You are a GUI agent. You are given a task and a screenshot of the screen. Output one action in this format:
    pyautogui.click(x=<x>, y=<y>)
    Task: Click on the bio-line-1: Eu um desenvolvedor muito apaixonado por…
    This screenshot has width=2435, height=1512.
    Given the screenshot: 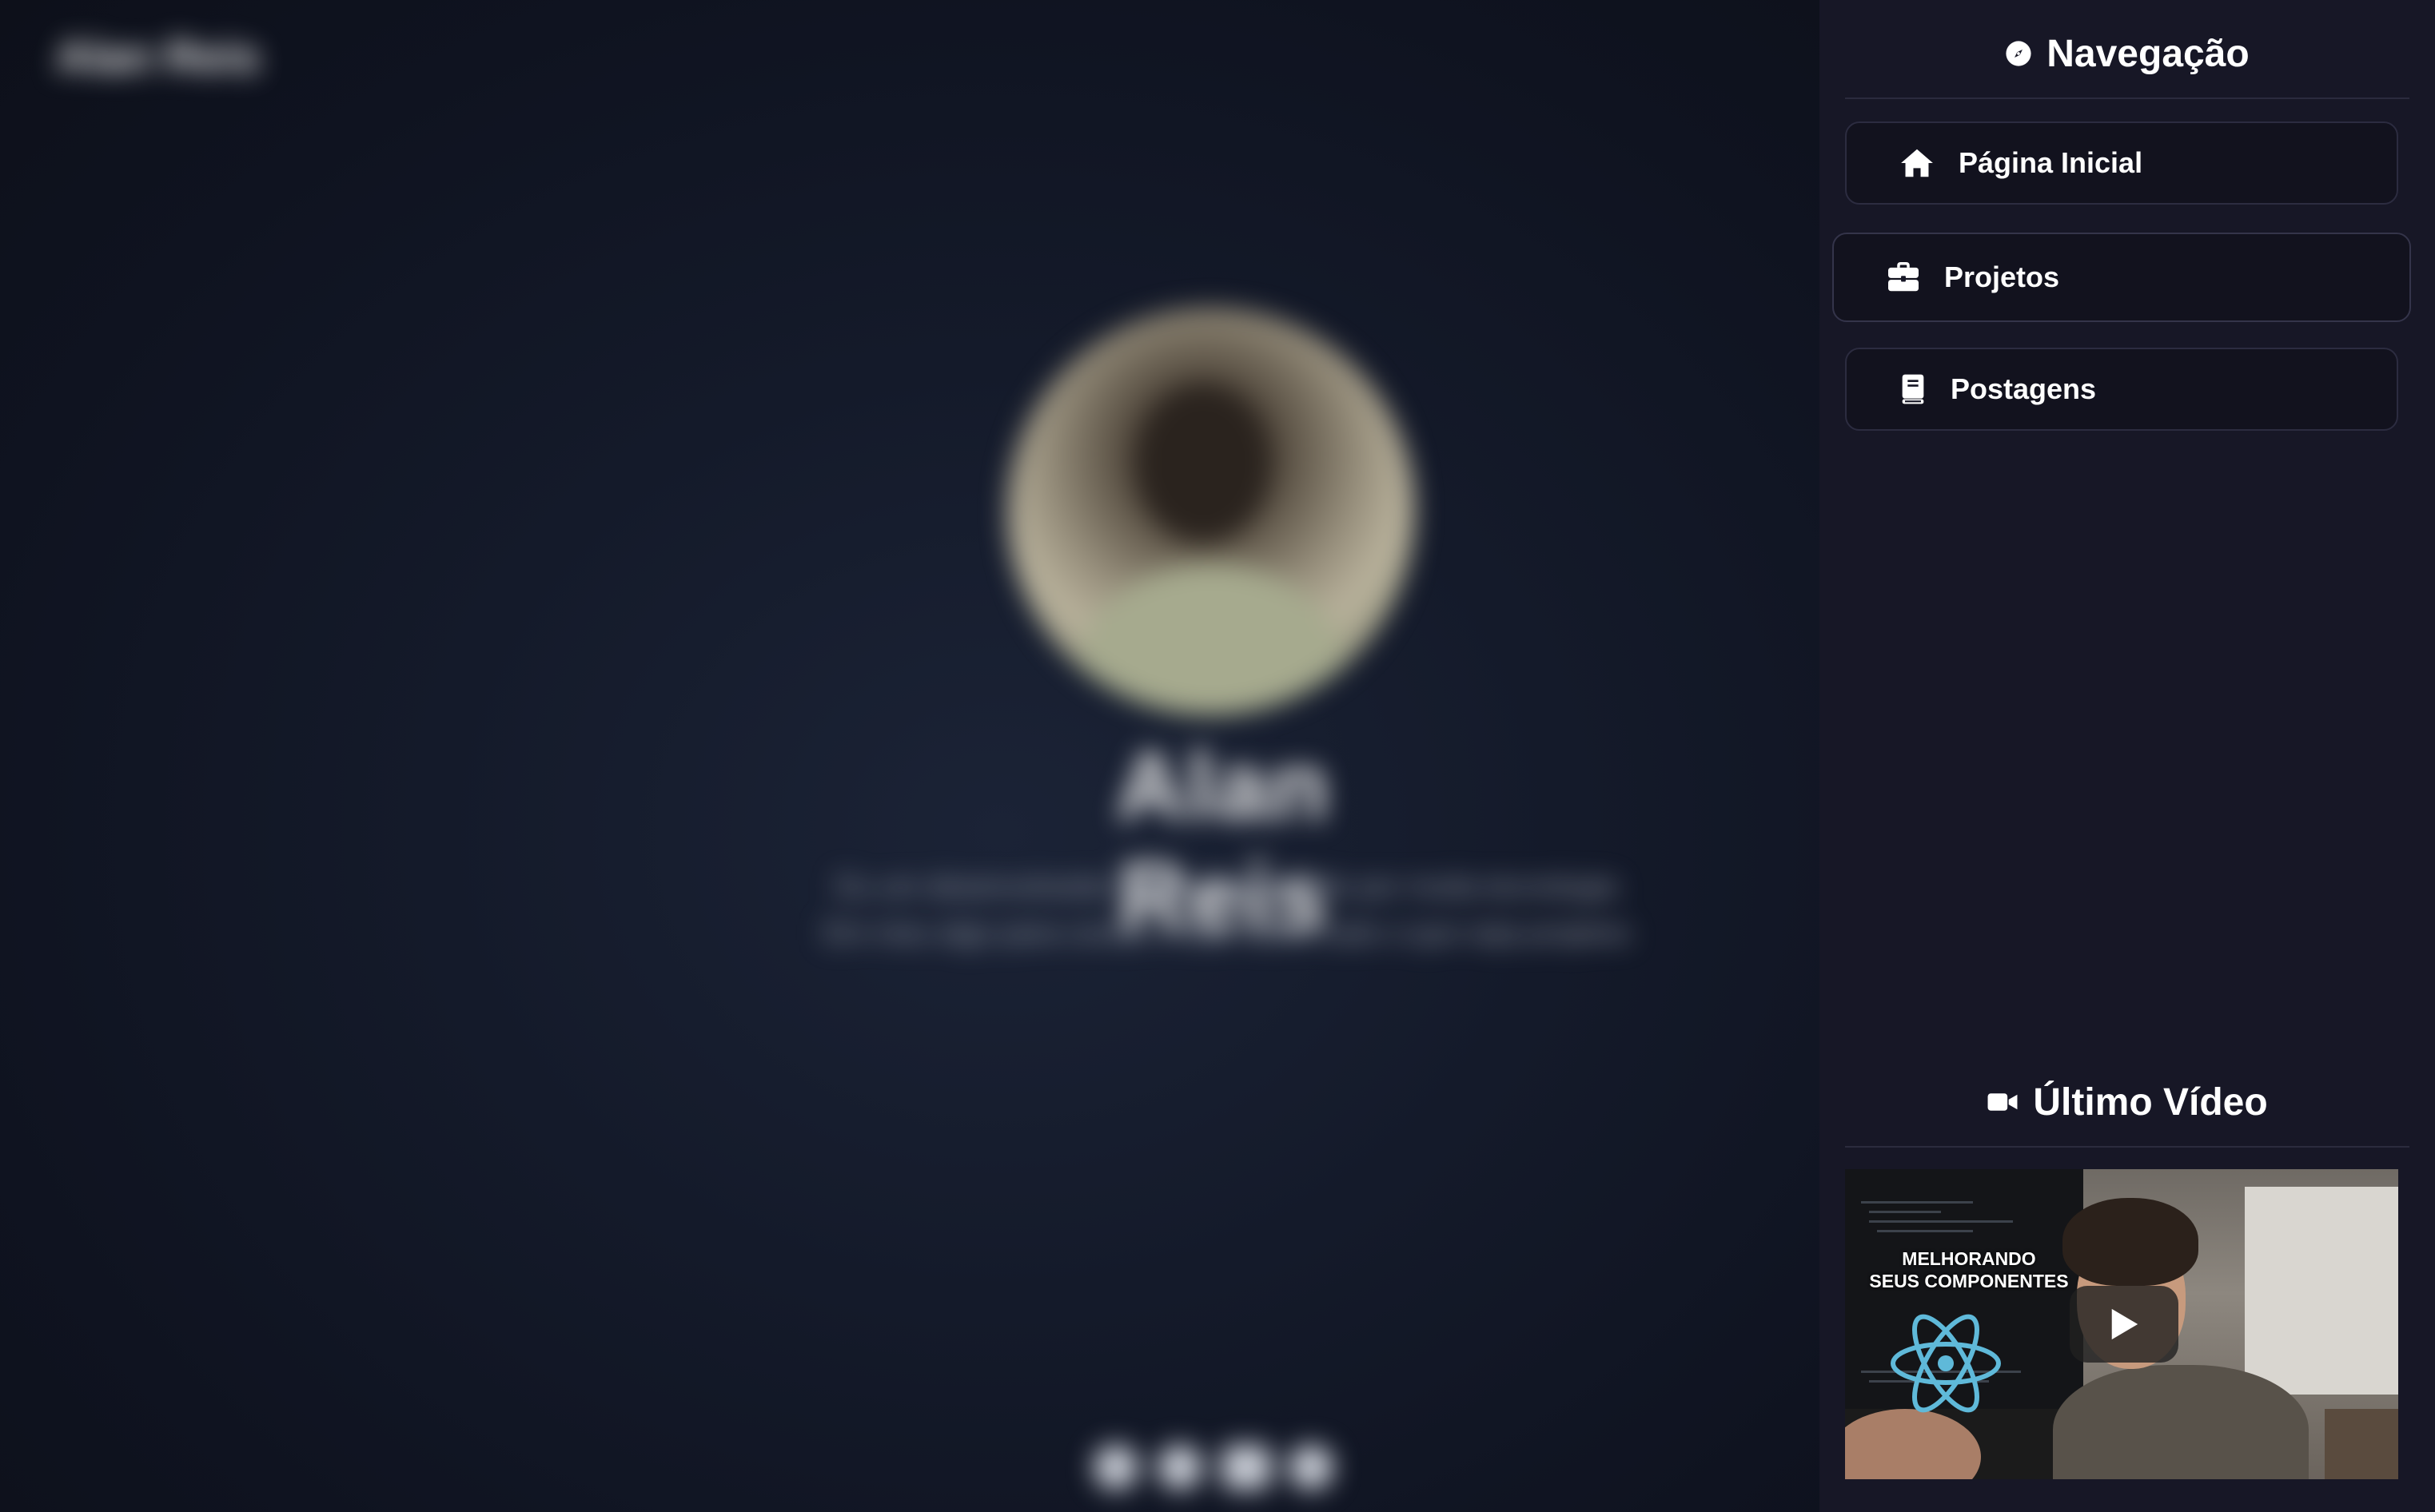 What is the action you would take?
    pyautogui.click(x=1227, y=885)
    